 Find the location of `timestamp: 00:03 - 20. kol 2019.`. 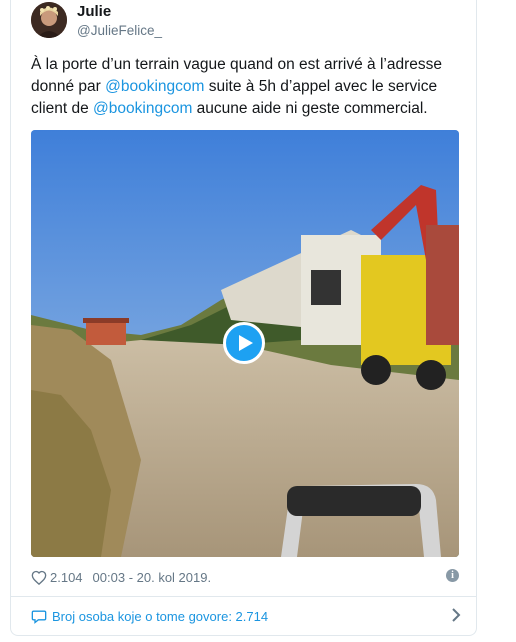

timestamp: 00:03 - 20. kol 2019. is located at coordinates (152, 577).